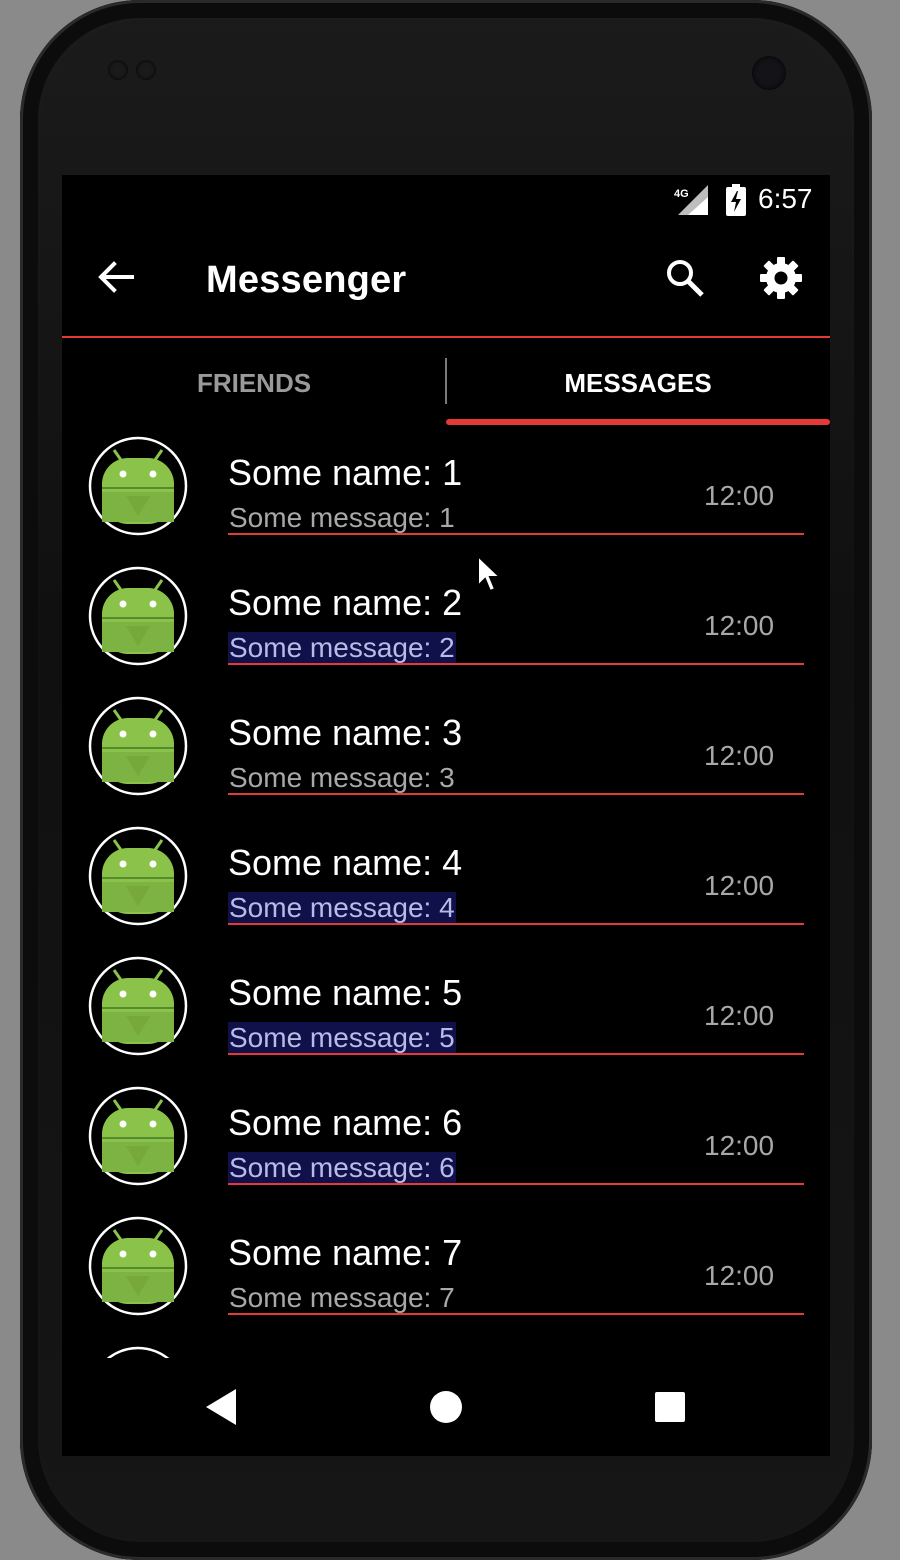 The image size is (900, 1560). I want to click on tab-friends: FRIENDS, so click(254, 383).